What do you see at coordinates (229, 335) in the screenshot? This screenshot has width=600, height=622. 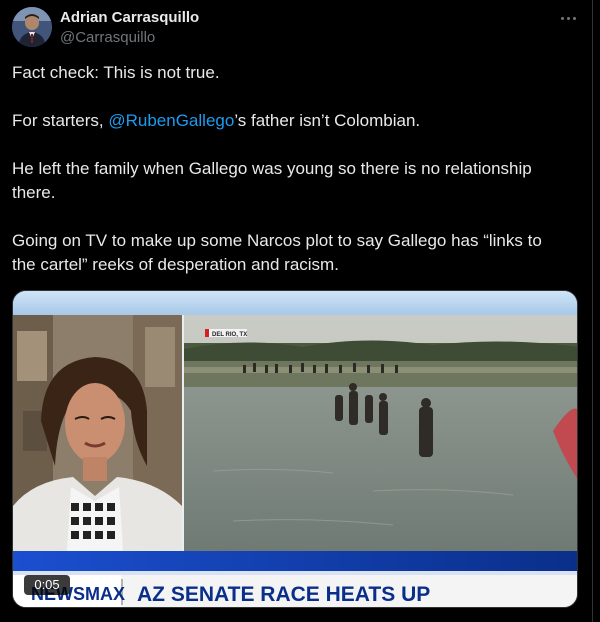 I see `location-tag: DEL RIO, TX` at bounding box center [229, 335].